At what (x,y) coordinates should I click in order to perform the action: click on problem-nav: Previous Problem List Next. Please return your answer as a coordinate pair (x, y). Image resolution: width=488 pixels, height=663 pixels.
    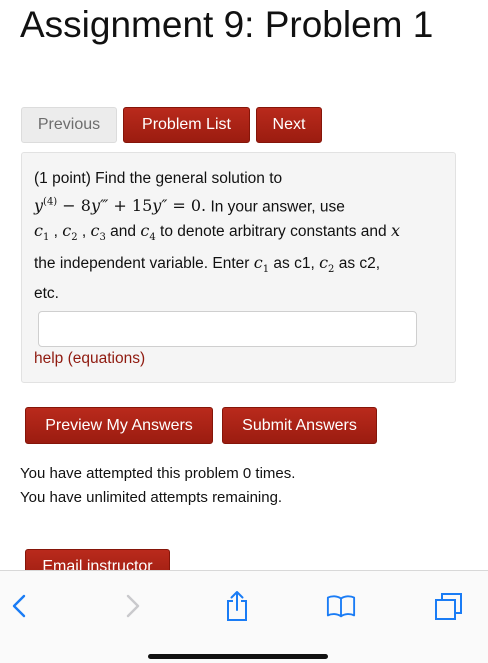
    Looking at the image, I should click on (171, 125).